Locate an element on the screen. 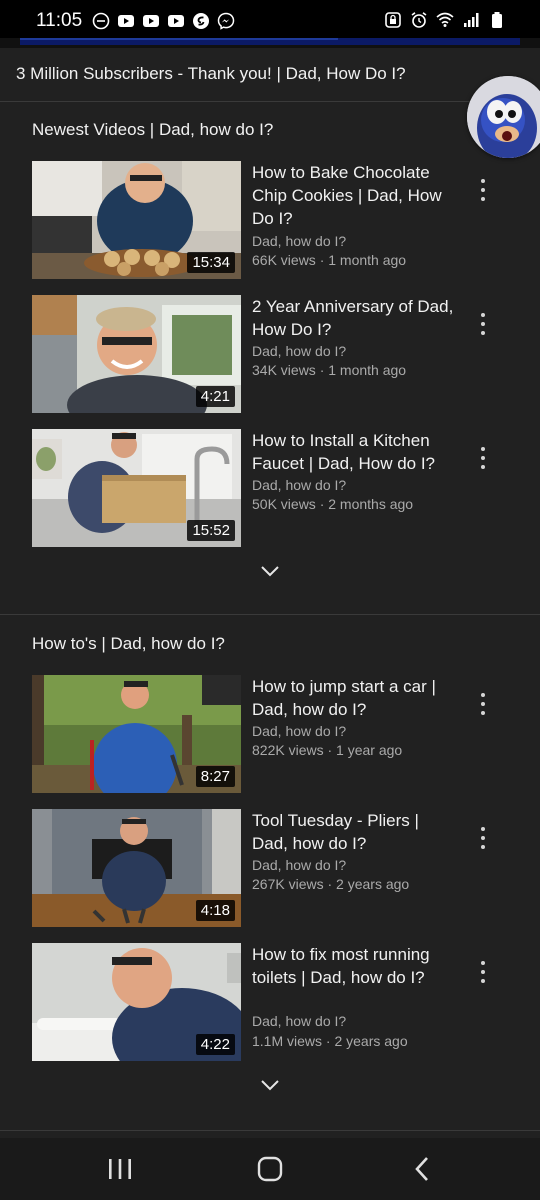 Image resolution: width=540 pixels, height=1200 pixels. video-thumbnail: 15:34 is located at coordinates (136, 220).